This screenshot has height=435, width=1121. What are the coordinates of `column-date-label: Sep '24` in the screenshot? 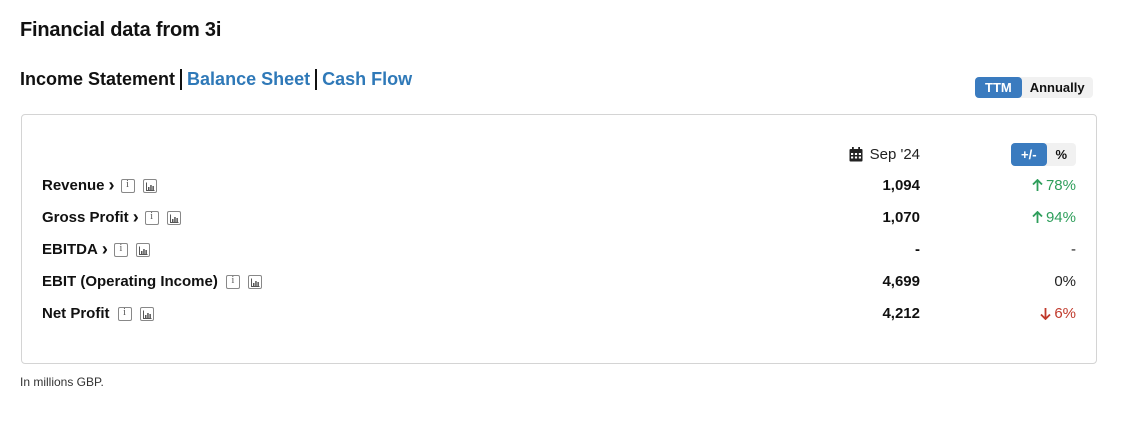 It's located at (894, 154).